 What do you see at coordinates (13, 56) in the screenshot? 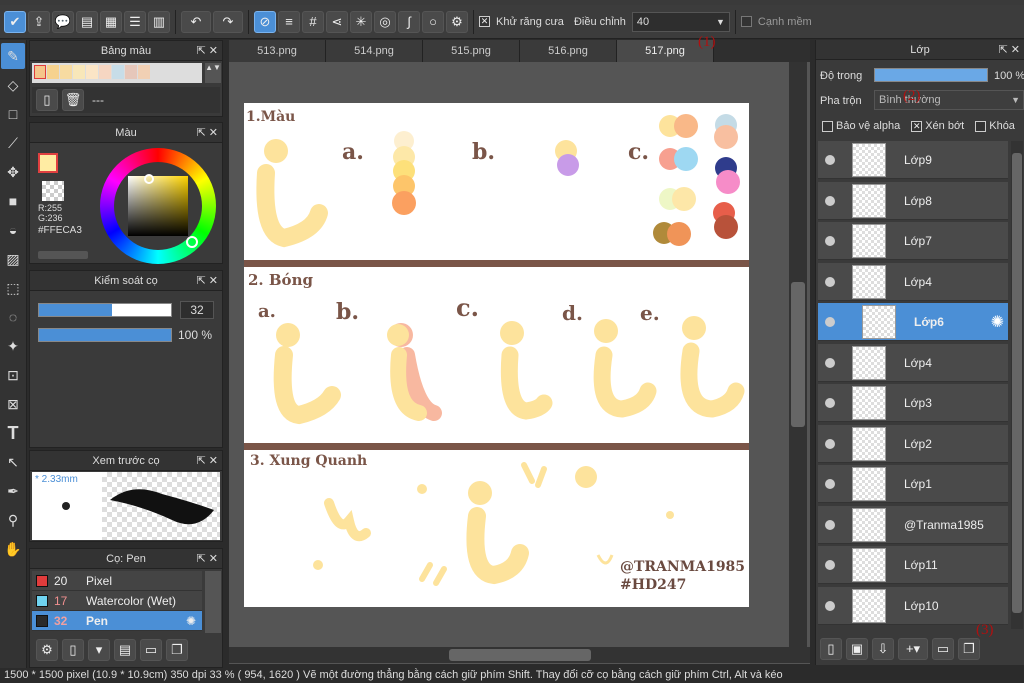
I see `brush-tool-icon: ✎` at bounding box center [13, 56].